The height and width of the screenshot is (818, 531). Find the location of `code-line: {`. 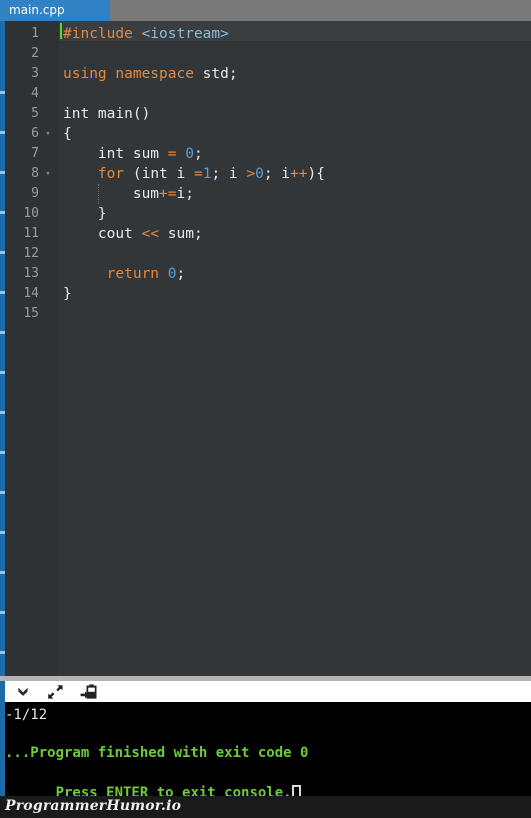

code-line: { is located at coordinates (67, 134).